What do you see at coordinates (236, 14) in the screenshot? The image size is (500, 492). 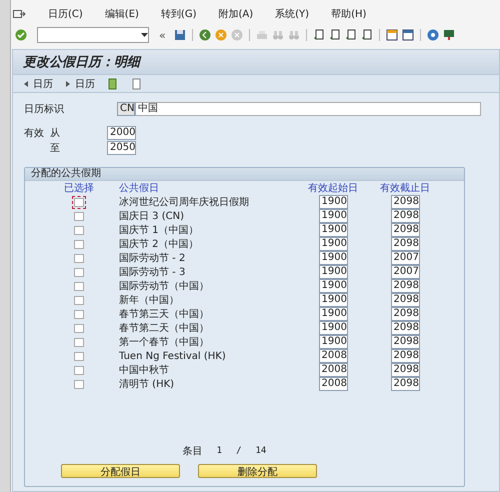 I see `menu-item: 附加(A)` at bounding box center [236, 14].